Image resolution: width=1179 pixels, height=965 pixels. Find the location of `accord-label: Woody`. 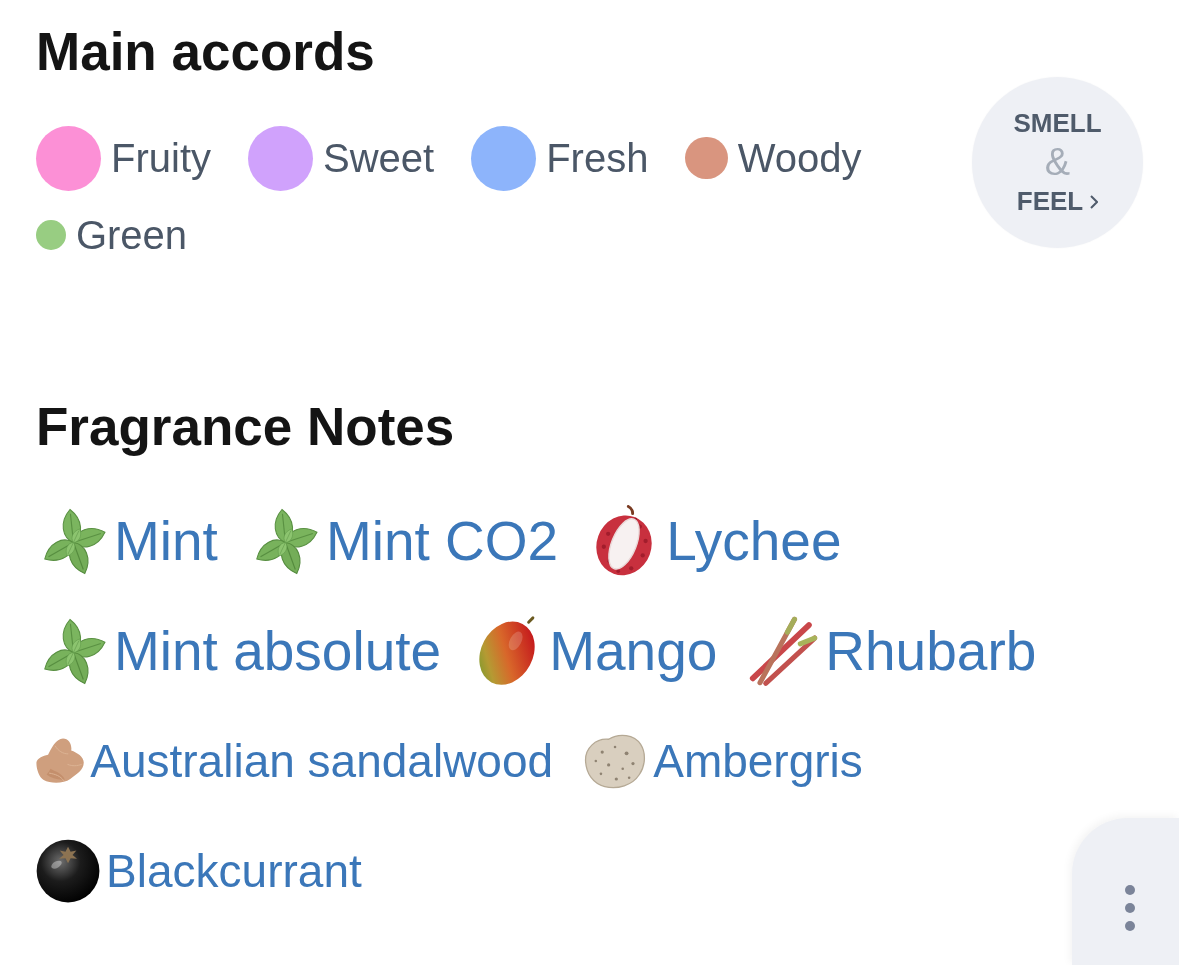

accord-label: Woody is located at coordinates (799, 158).